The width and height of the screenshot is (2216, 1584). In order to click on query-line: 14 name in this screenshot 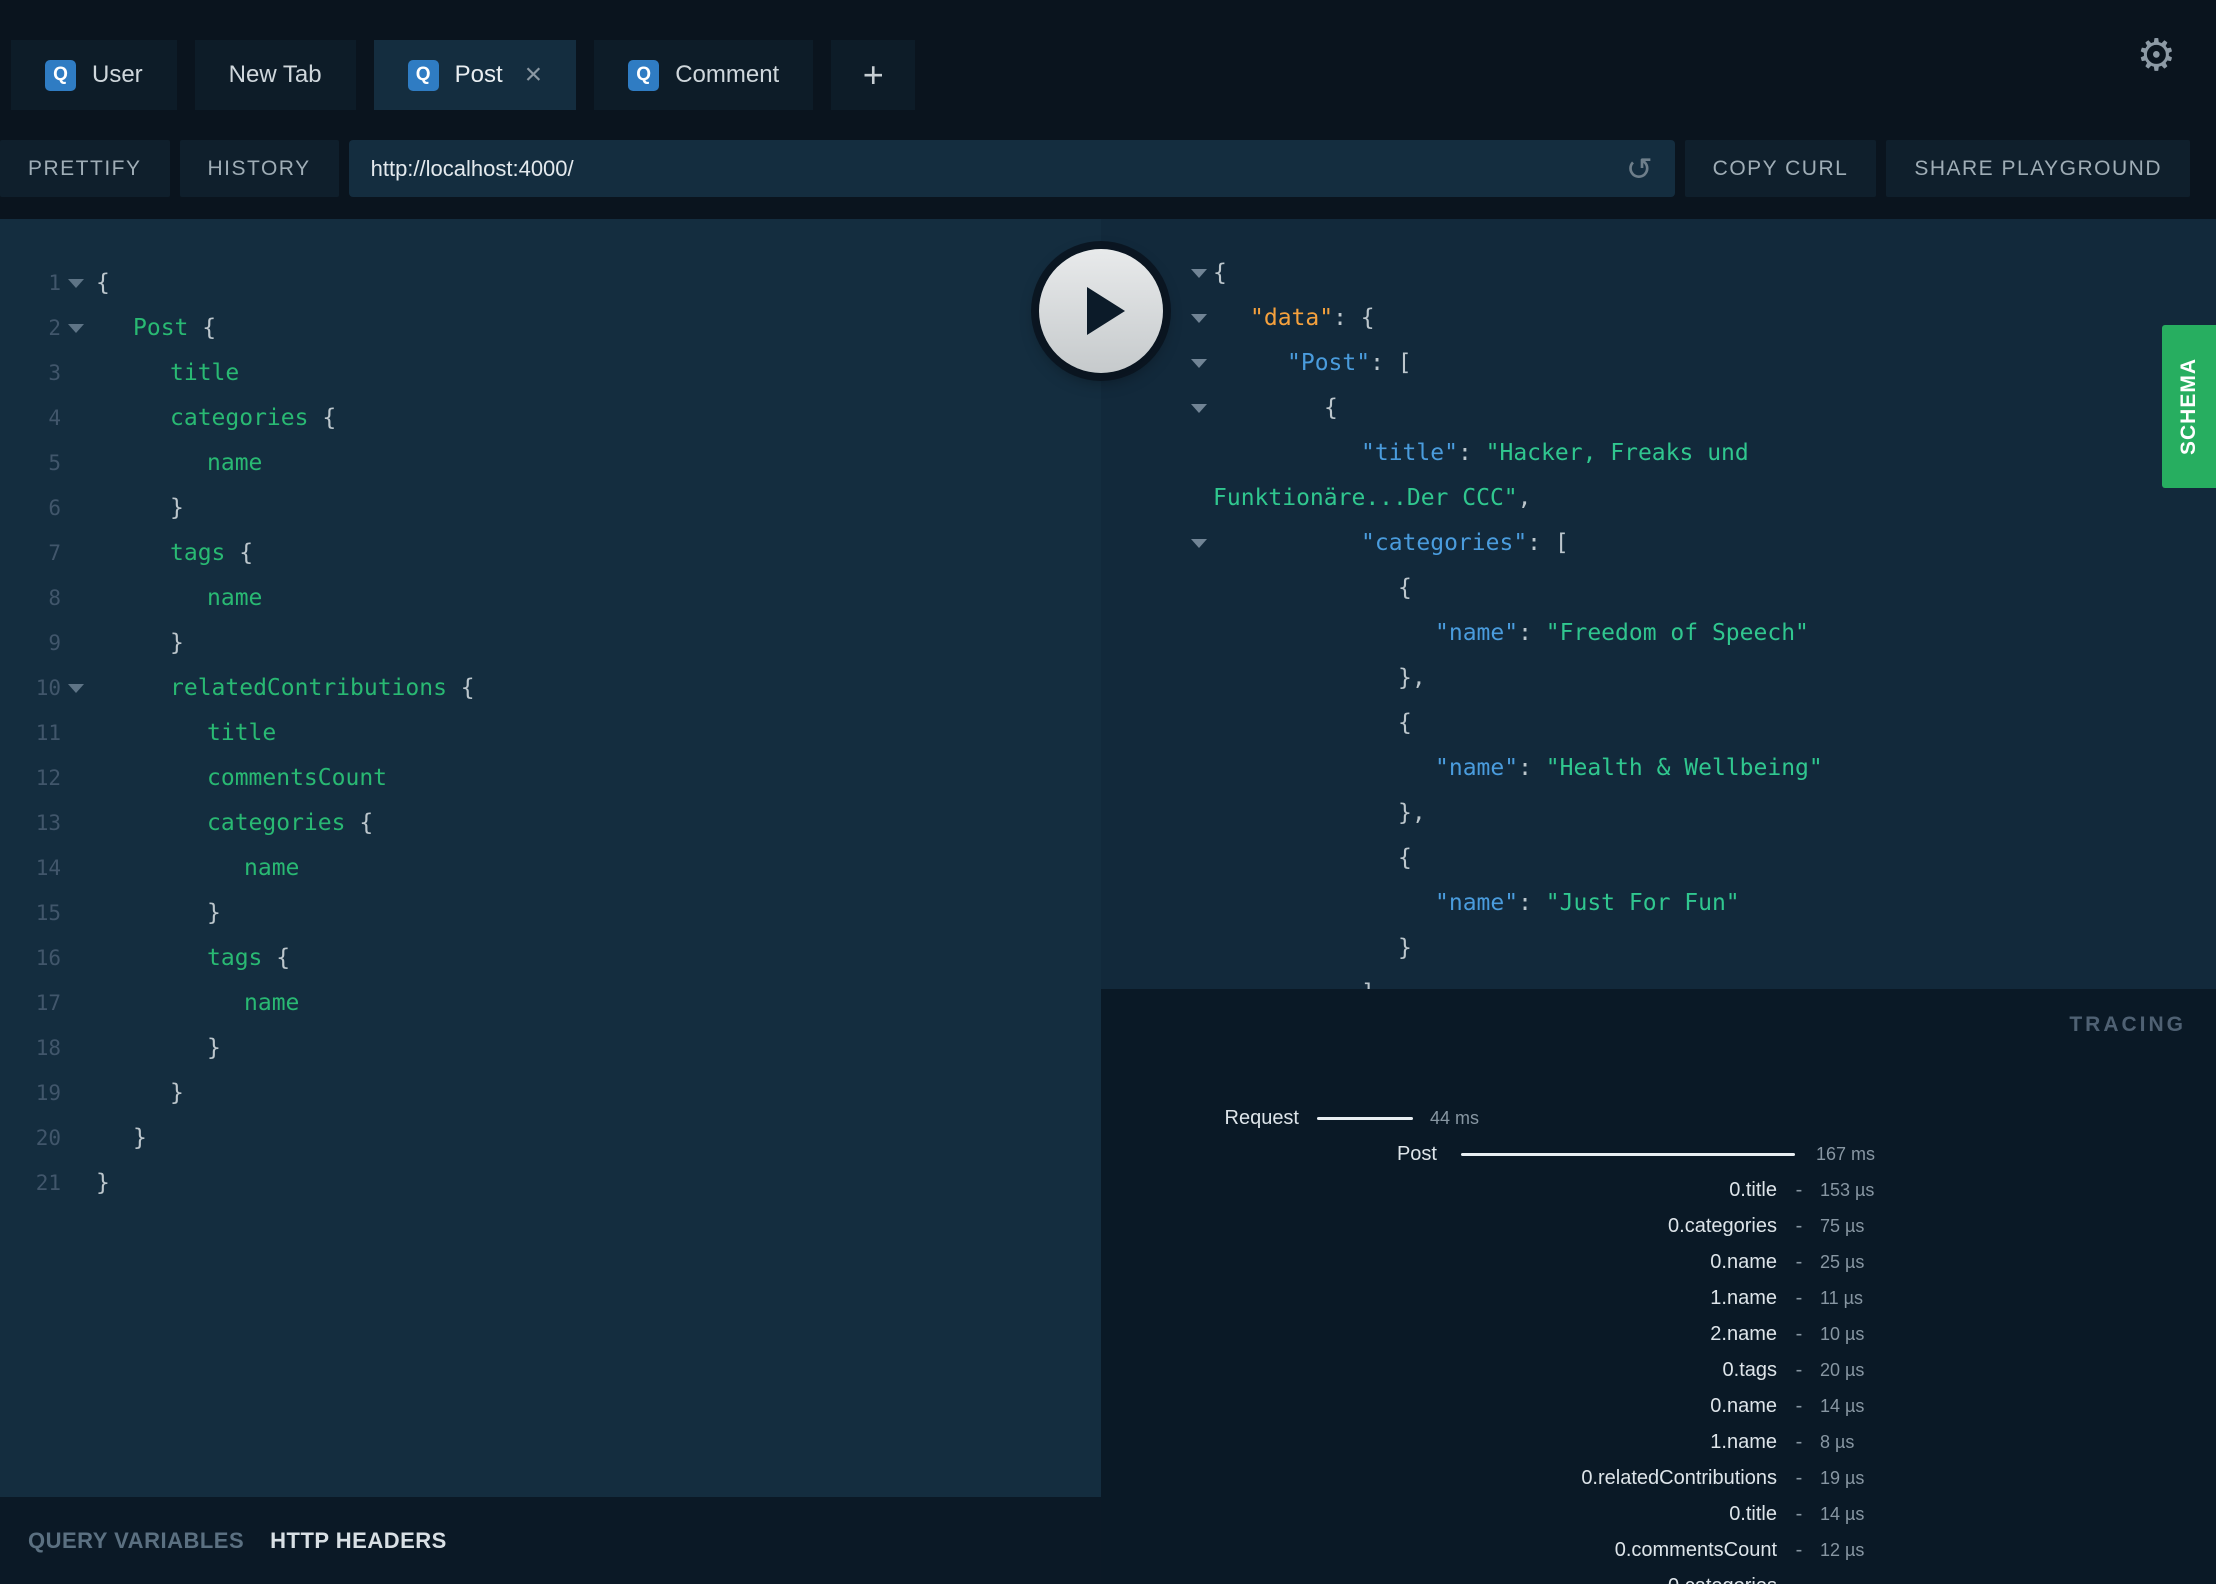, I will do `click(550, 868)`.